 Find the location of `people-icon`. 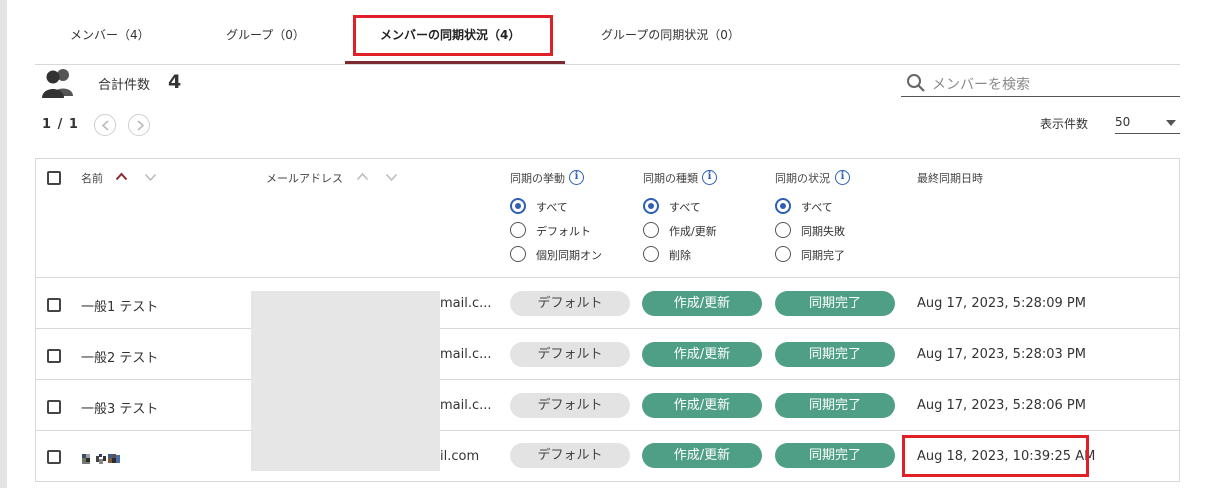

people-icon is located at coordinates (59, 83).